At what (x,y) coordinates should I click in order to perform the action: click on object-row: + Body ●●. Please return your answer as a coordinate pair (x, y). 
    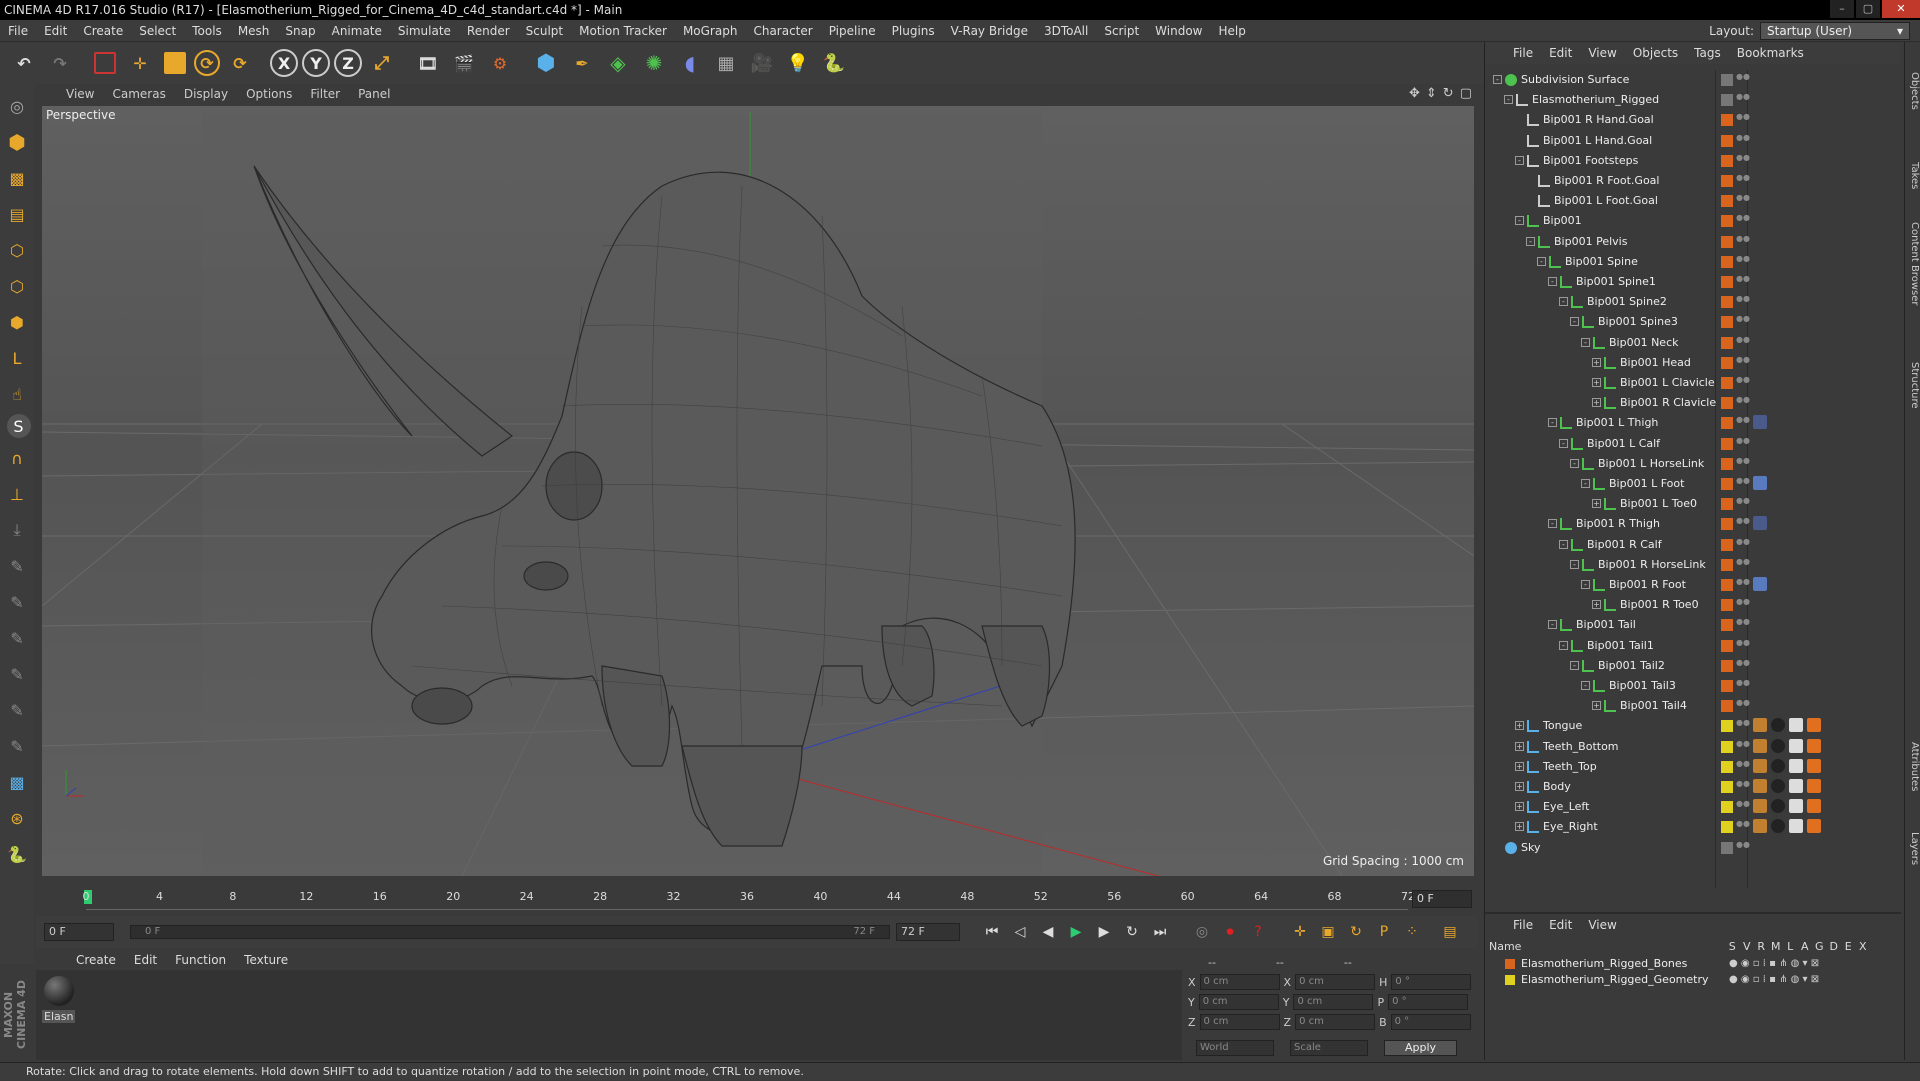
    Looking at the image, I should click on (1679, 787).